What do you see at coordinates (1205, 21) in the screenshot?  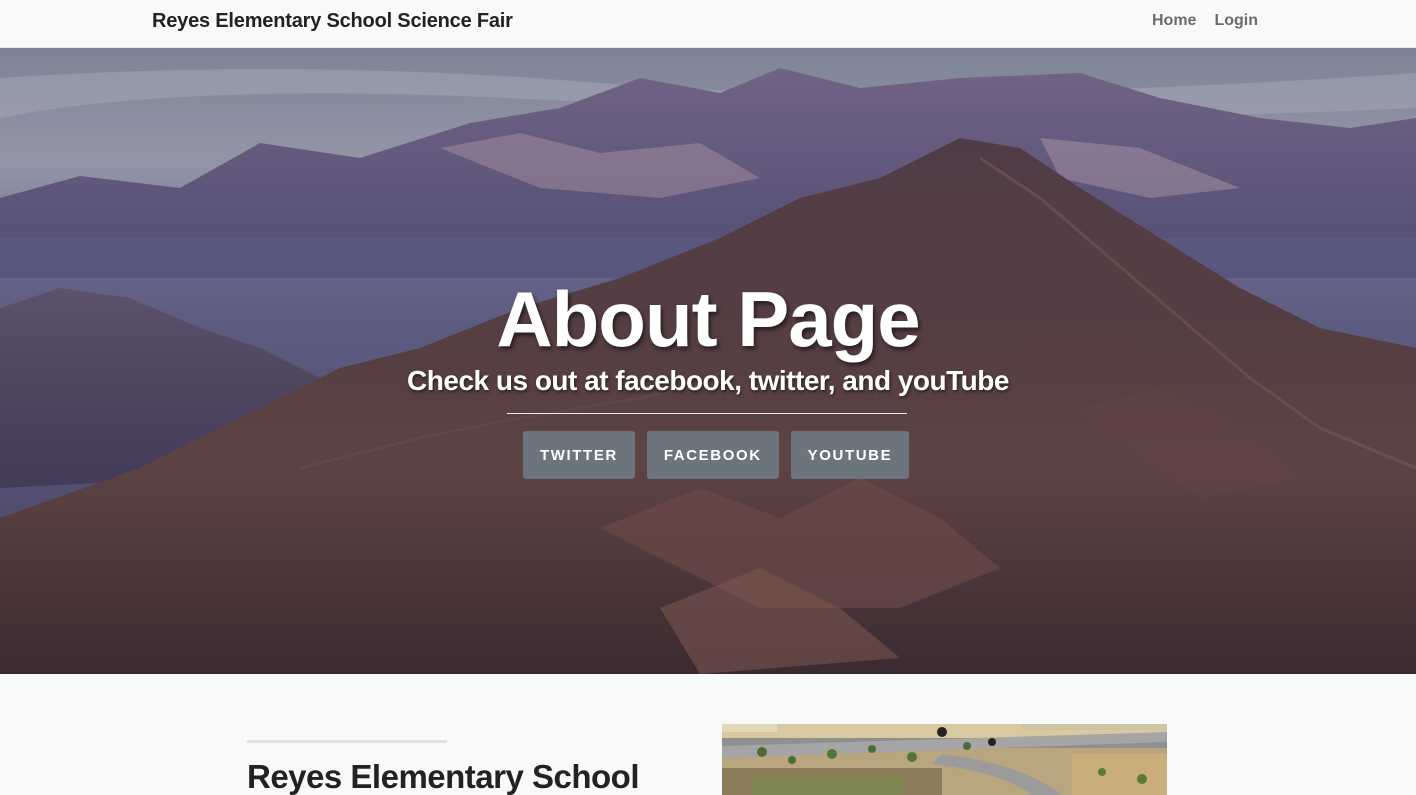 I see `nav-links: Home Login` at bounding box center [1205, 21].